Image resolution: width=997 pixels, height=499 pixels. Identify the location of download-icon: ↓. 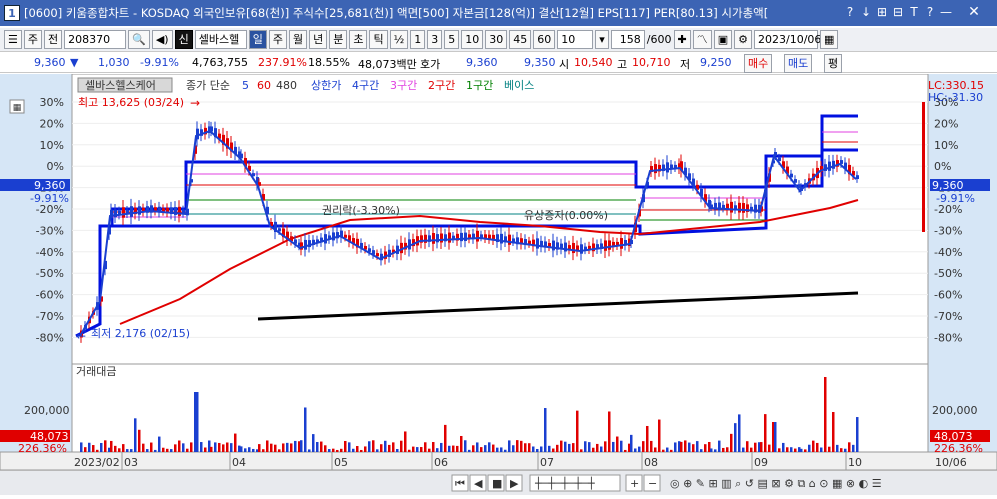
(866, 12).